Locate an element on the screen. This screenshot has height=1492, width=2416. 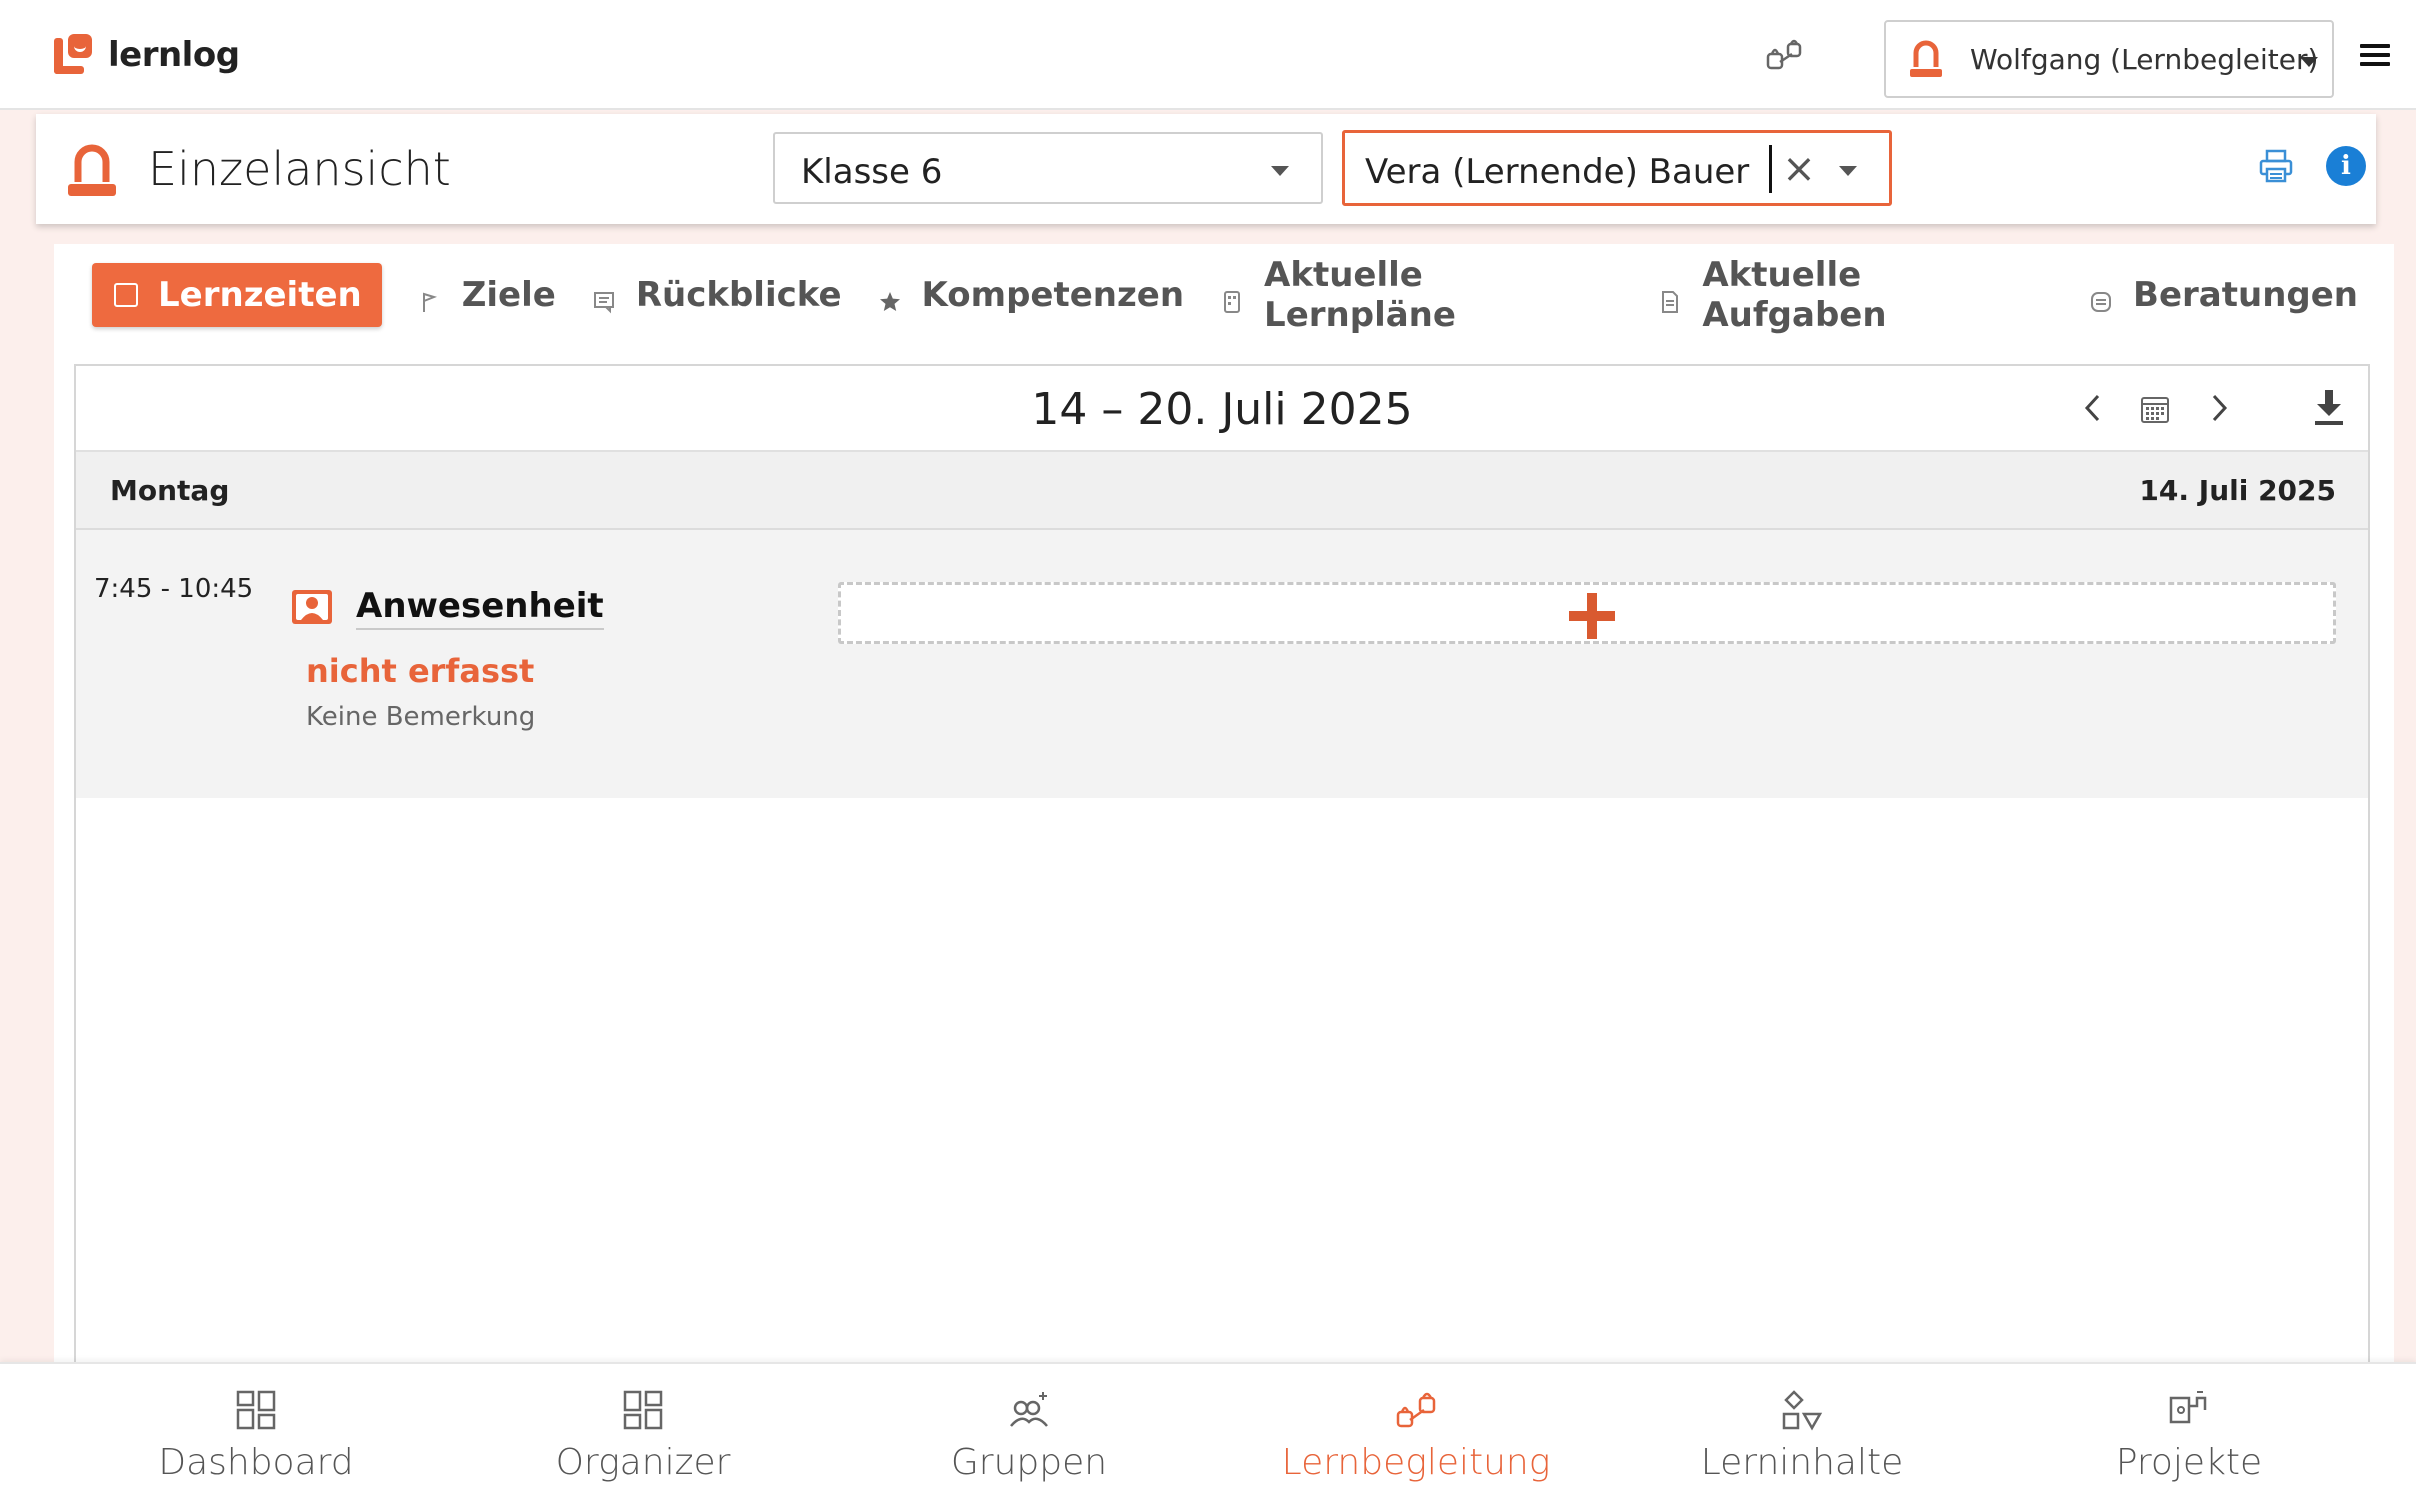
entry-time: 7:45 - 10:45 is located at coordinates (174, 589).